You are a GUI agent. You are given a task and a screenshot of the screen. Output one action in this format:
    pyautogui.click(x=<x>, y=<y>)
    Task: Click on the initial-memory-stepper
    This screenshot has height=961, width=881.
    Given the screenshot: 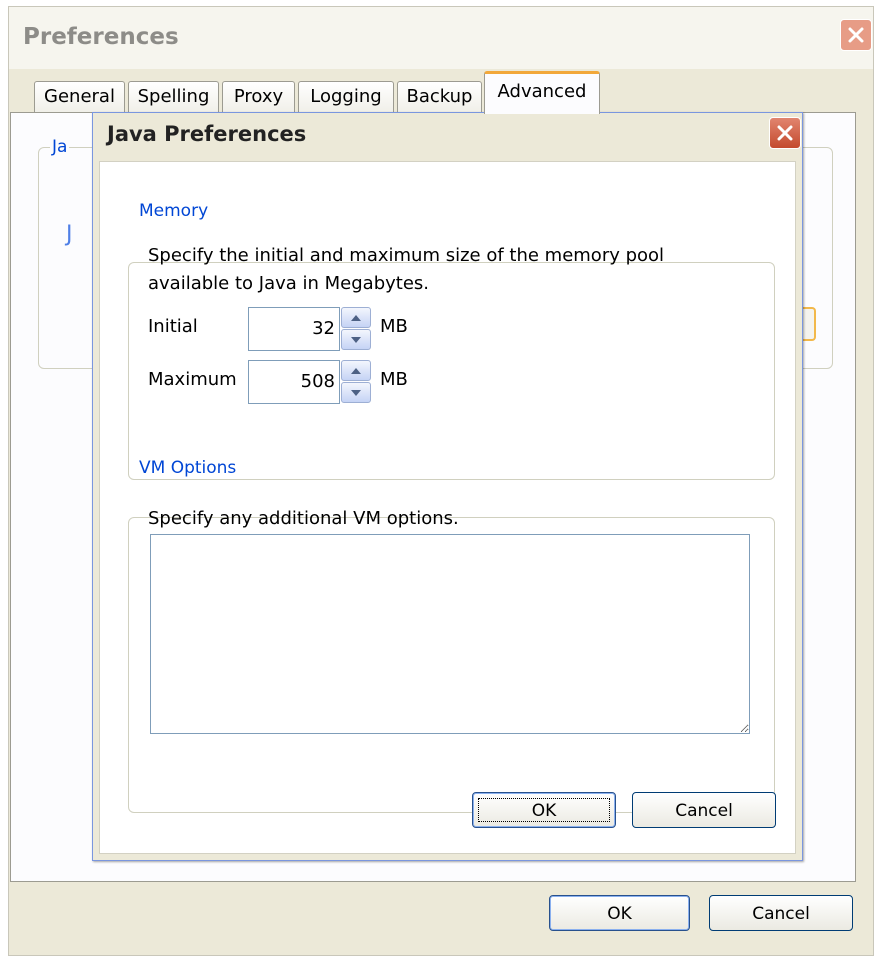 What is the action you would take?
    pyautogui.click(x=356, y=329)
    